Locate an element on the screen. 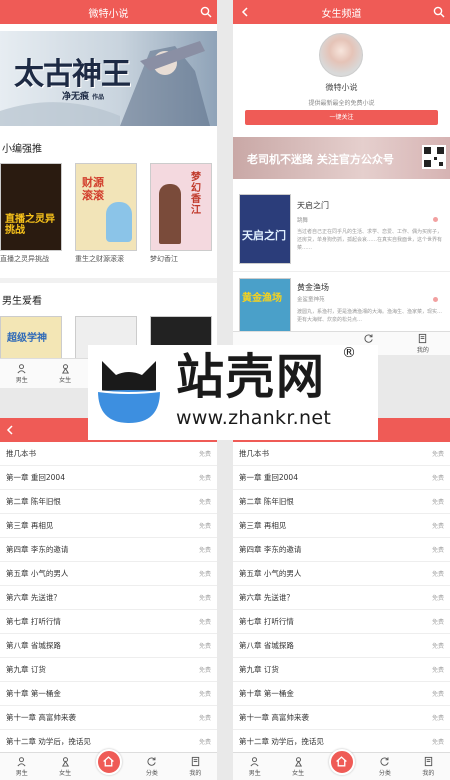 This screenshot has width=450, height=780. watermark-logo-icon is located at coordinates (129, 392).